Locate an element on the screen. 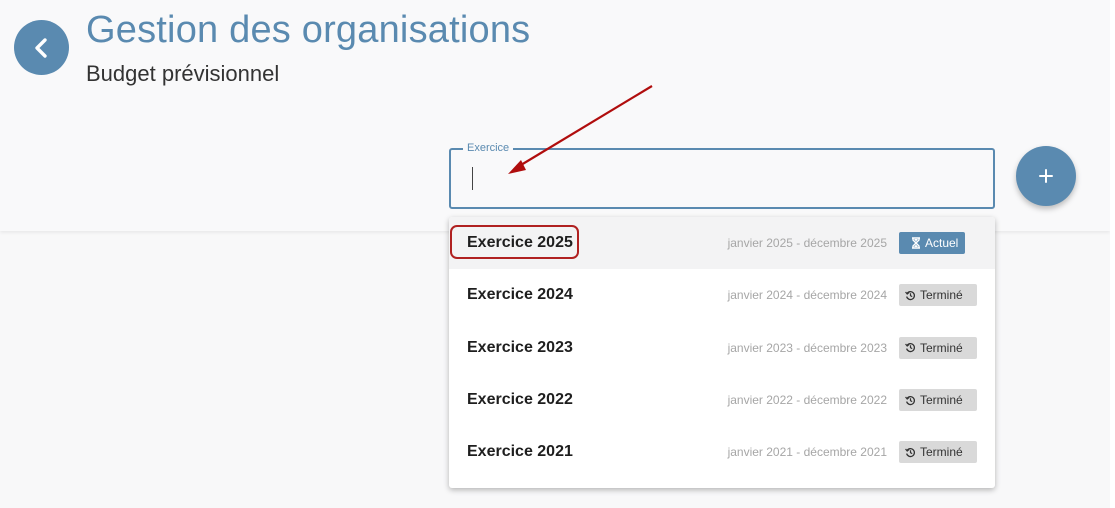 The image size is (1115, 508). page-title: Gestion des organisations is located at coordinates (308, 30).